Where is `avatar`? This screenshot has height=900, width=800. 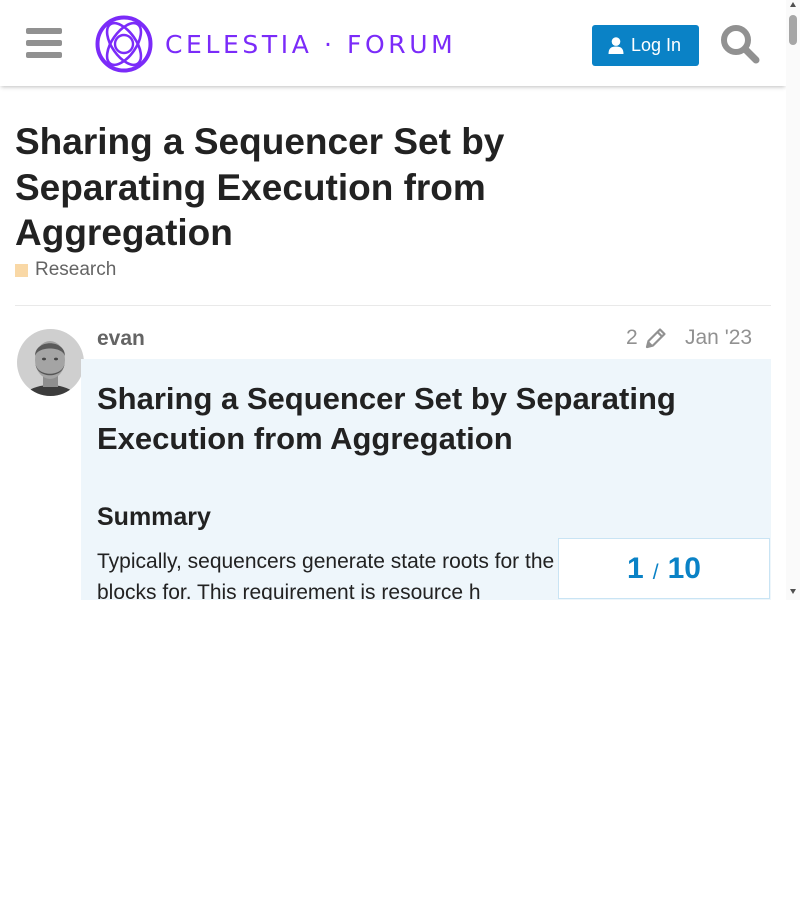 avatar is located at coordinates (50, 362).